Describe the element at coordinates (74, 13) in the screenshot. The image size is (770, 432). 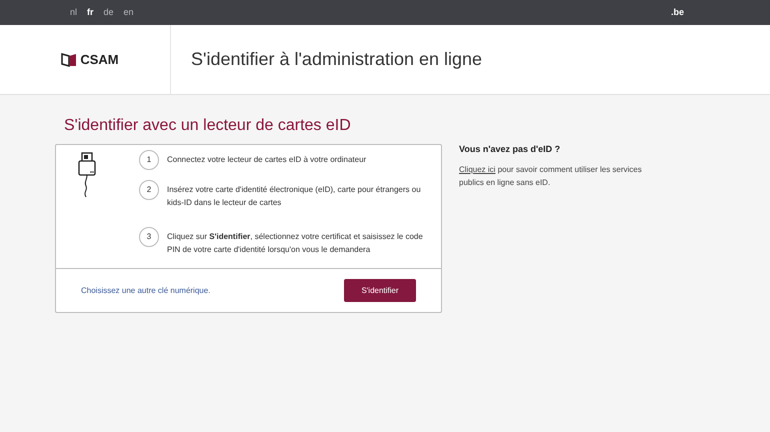
I see `language-link: nl` at that location.